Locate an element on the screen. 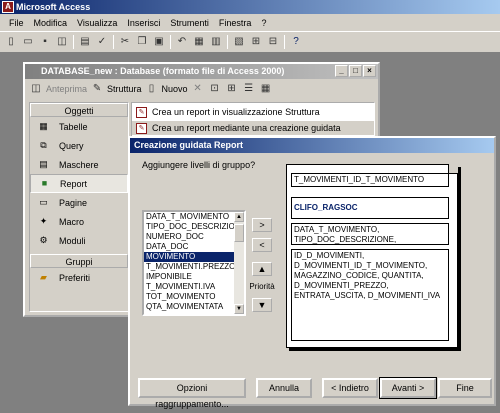  page-icon: ▭ is located at coordinates (43, 202).